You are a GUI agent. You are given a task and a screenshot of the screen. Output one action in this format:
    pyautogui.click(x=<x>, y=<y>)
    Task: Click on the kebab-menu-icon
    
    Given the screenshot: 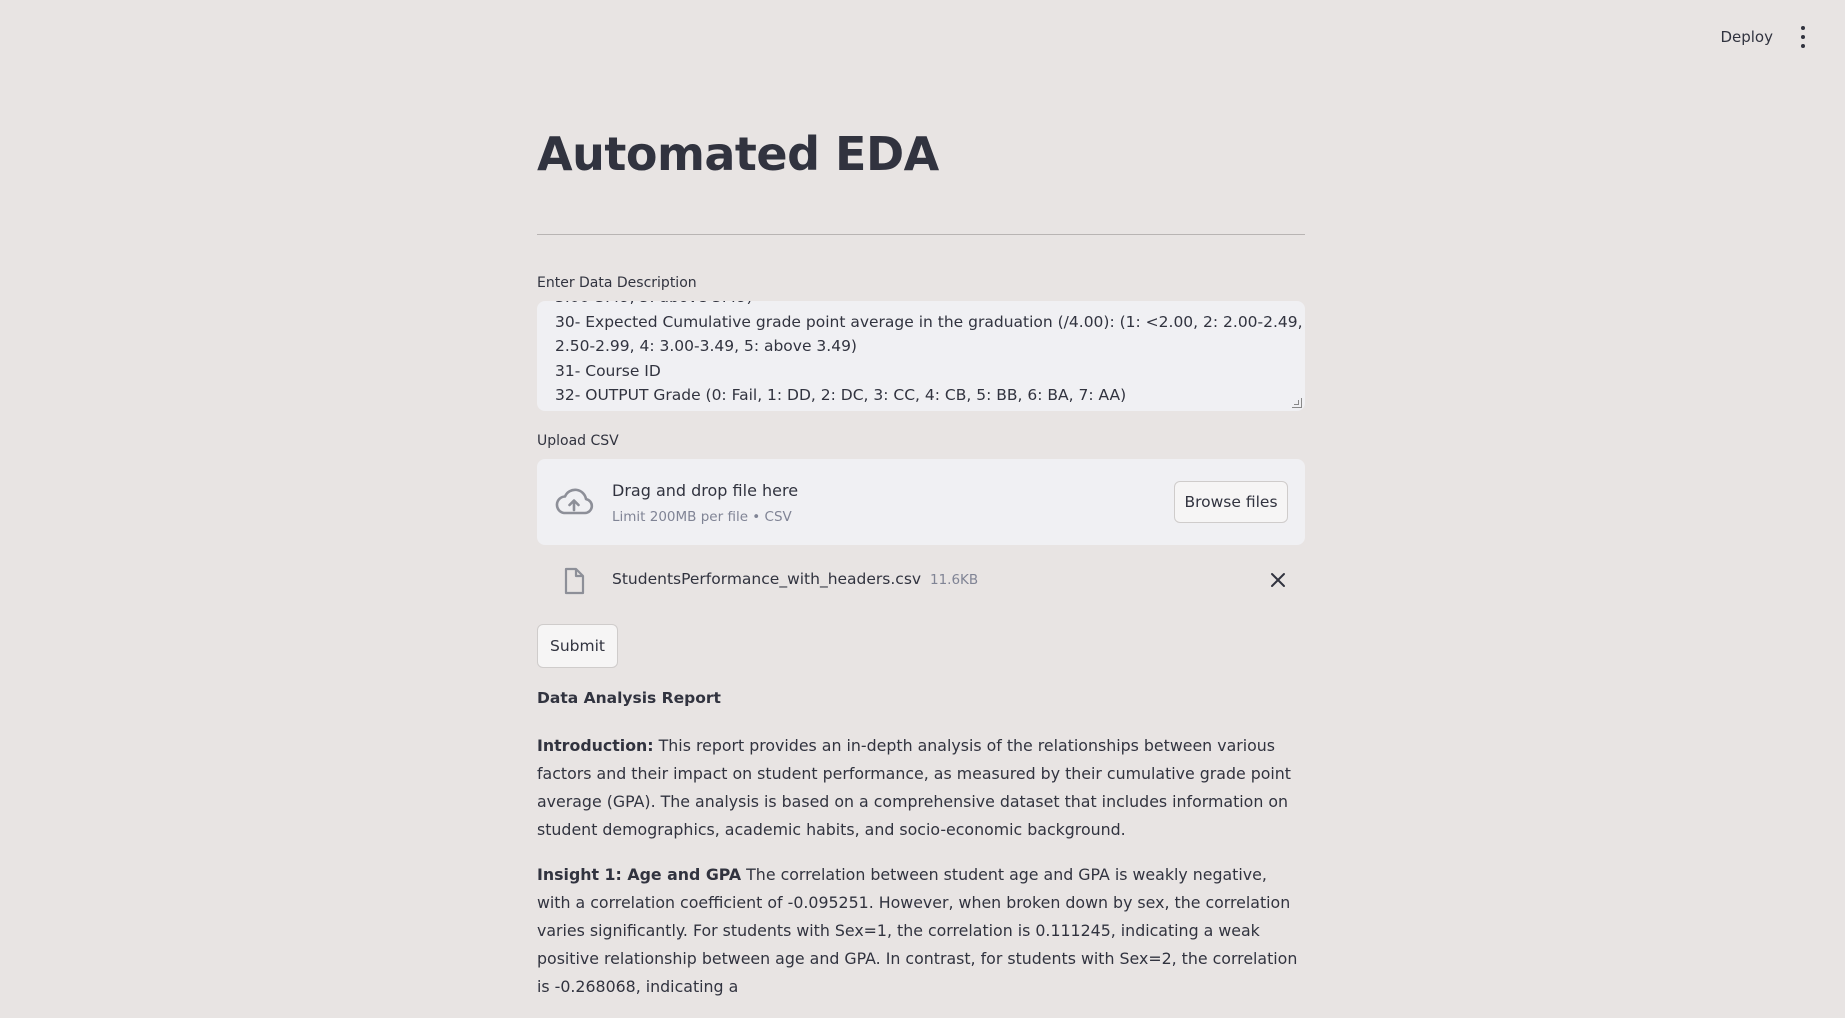 What is the action you would take?
    pyautogui.click(x=1803, y=37)
    